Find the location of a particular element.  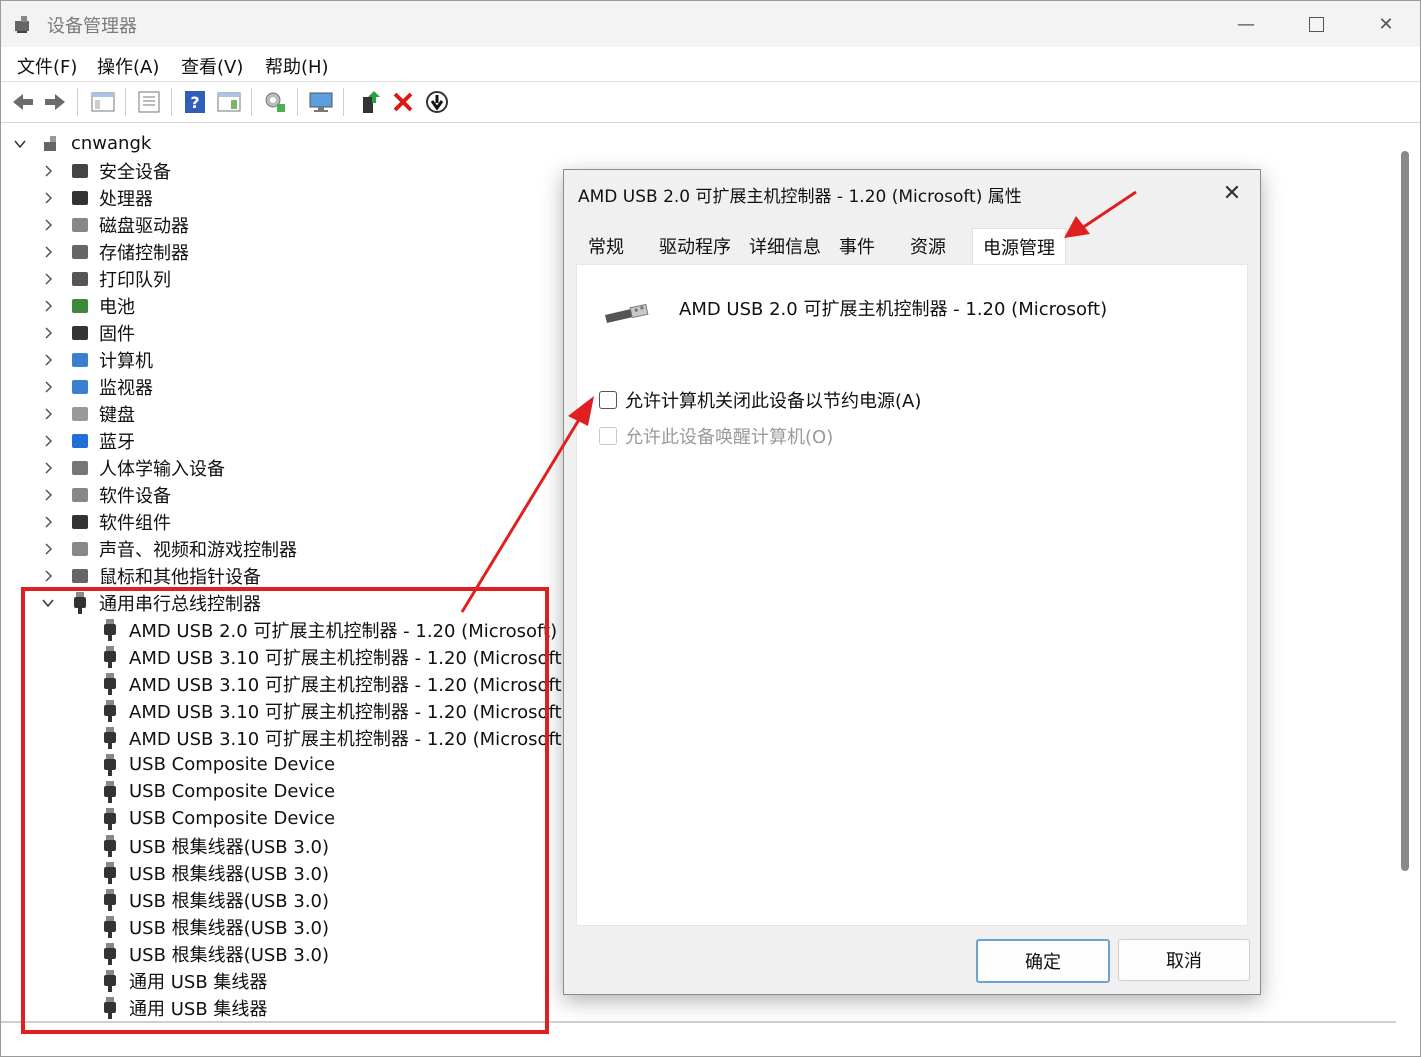

show-hide-console-tree-button is located at coordinates (103, 102).